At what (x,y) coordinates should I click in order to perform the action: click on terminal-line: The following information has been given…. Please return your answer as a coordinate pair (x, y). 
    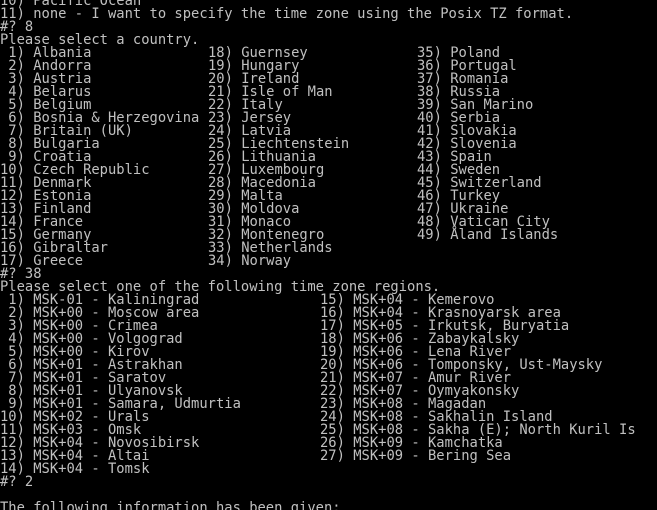
    Looking at the image, I should click on (170, 505).